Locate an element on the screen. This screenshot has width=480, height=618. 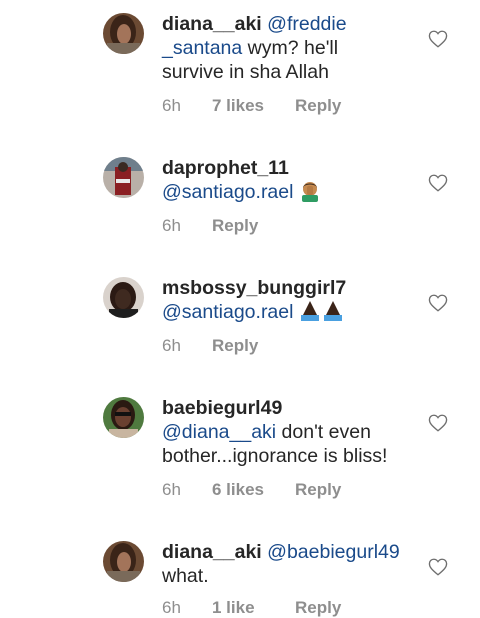
comment-mention: @diana__aki is located at coordinates (219, 432).